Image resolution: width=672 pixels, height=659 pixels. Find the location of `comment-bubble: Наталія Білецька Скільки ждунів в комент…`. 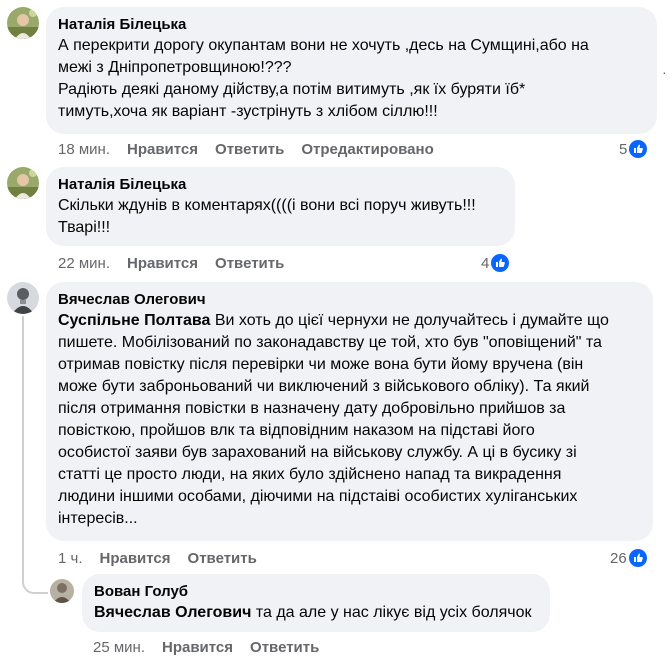

comment-bubble: Наталія Білецька Скільки ждунів в комент… is located at coordinates (280, 206).